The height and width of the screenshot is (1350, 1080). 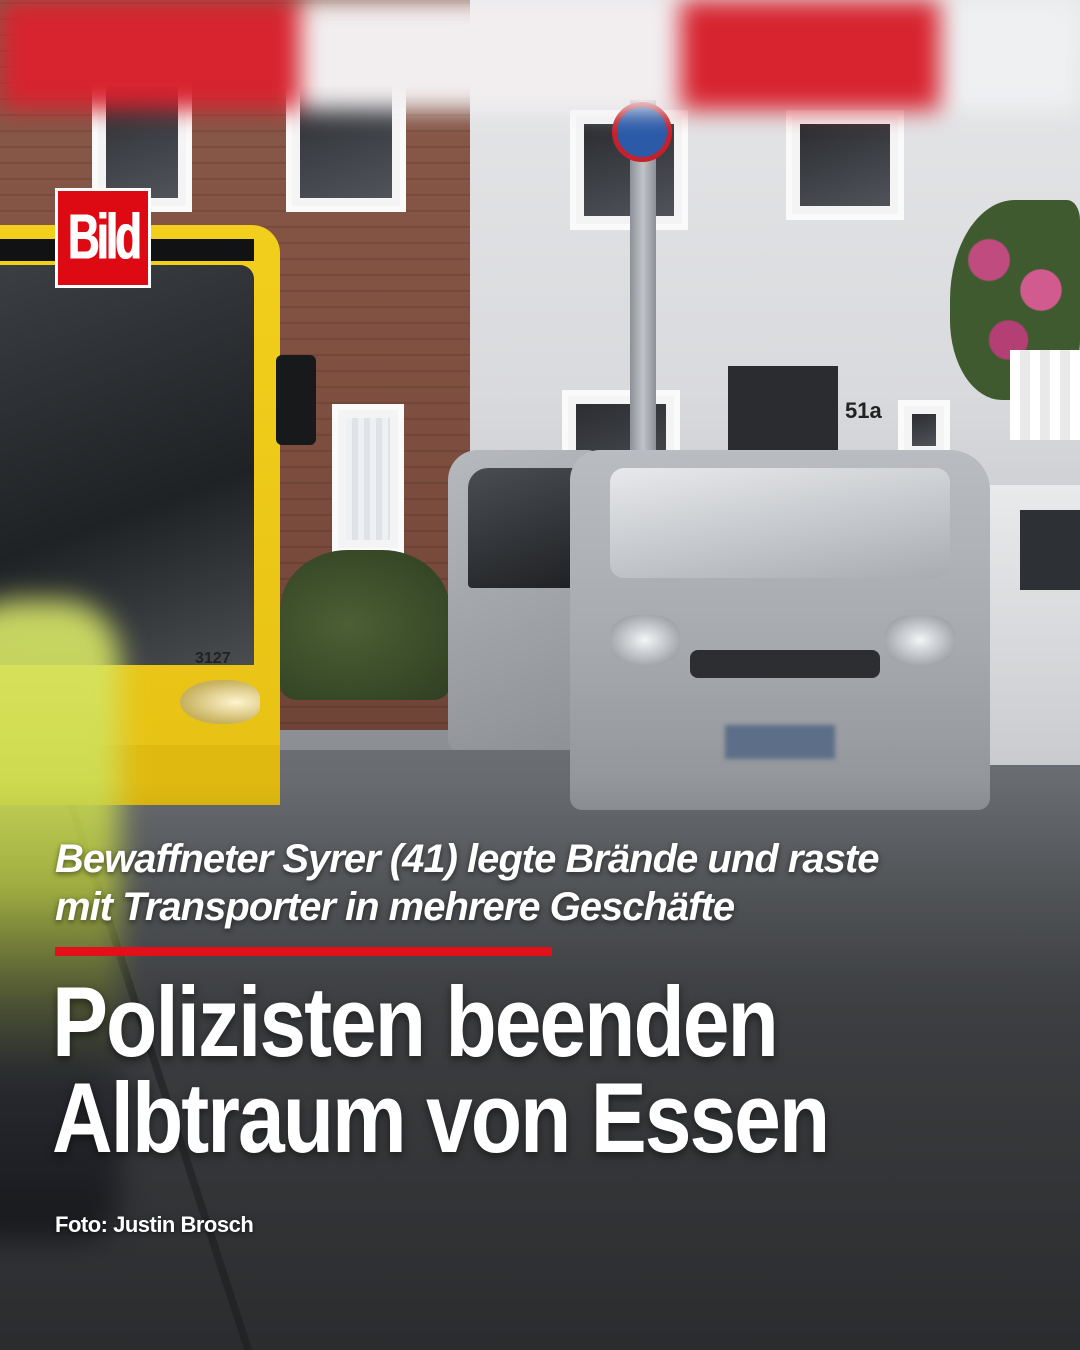 I want to click on police-tape-blurred, so click(x=540, y=70).